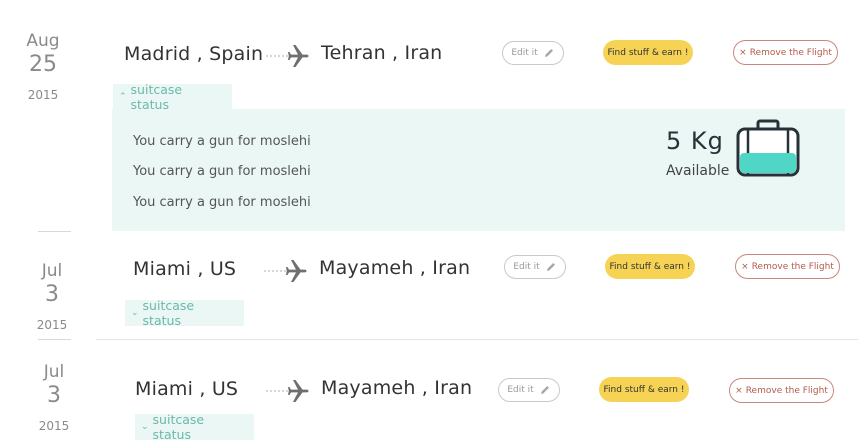  I want to click on suitcase-icon, so click(768, 148).